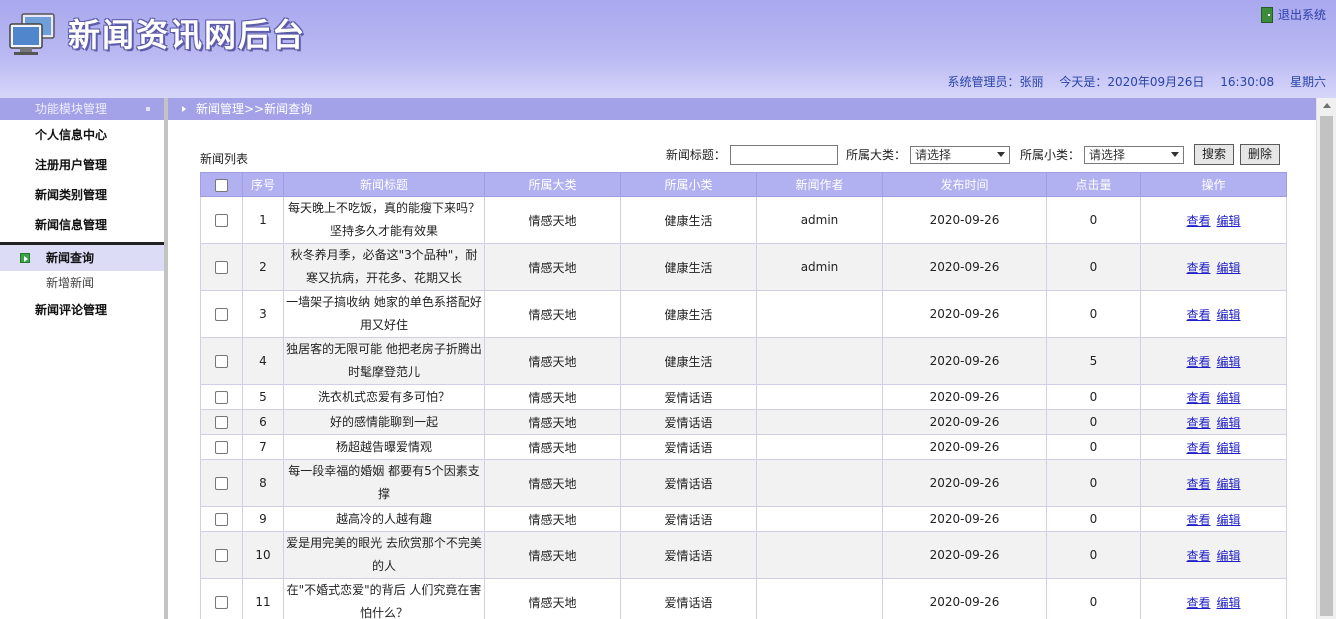  Describe the element at coordinates (184, 109) in the screenshot. I see `triangle-icon` at that location.